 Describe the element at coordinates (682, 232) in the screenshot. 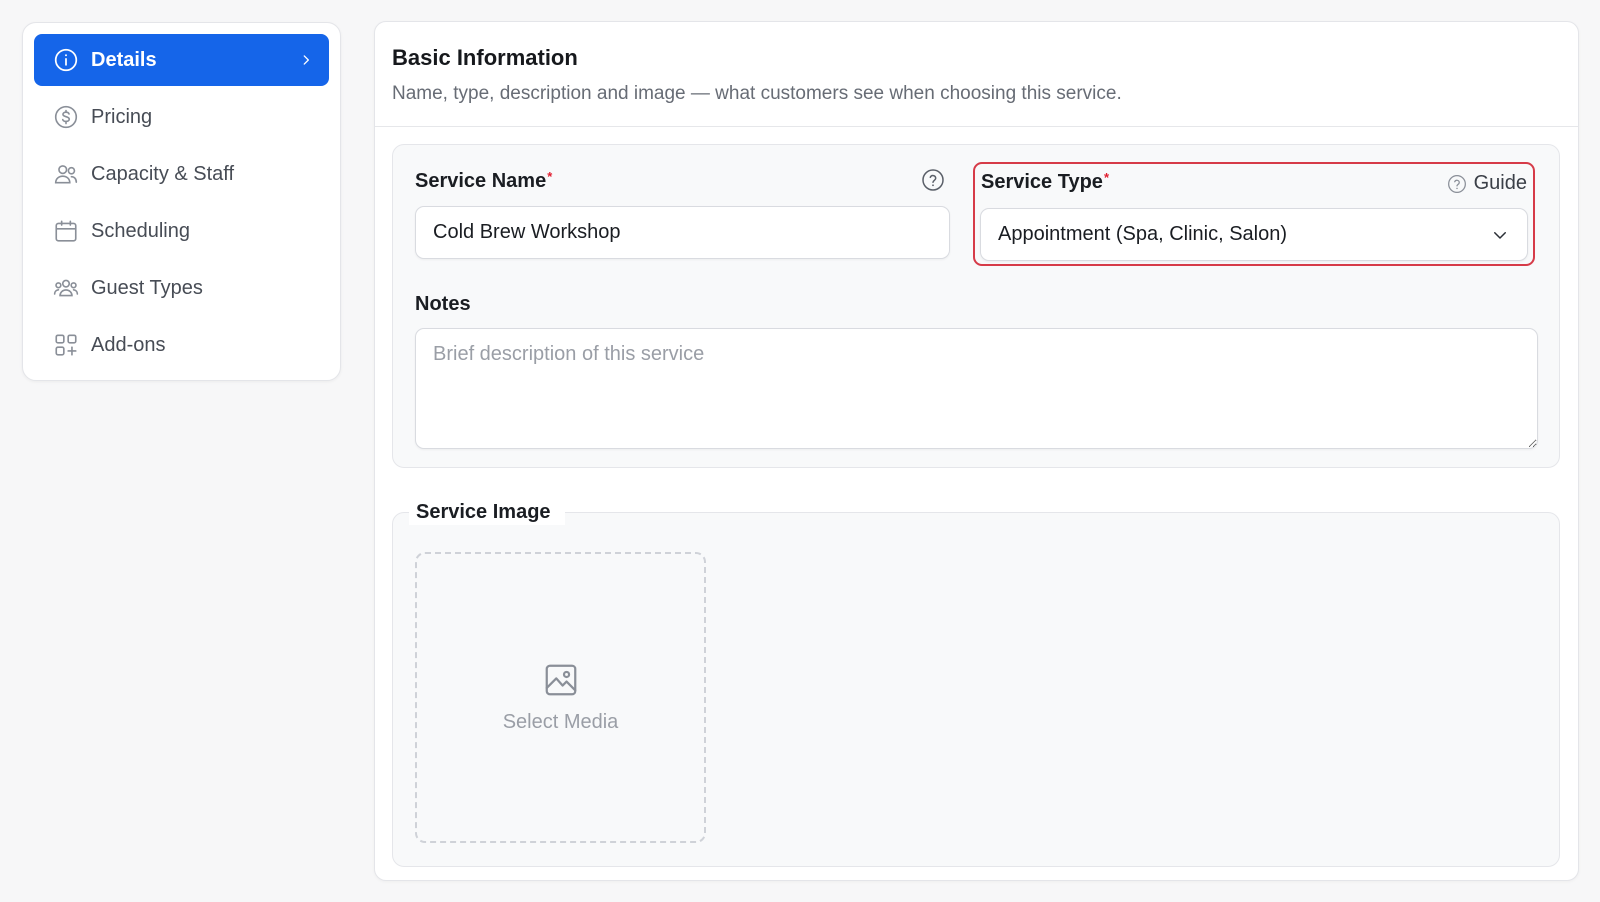

I see `service-name-input` at that location.